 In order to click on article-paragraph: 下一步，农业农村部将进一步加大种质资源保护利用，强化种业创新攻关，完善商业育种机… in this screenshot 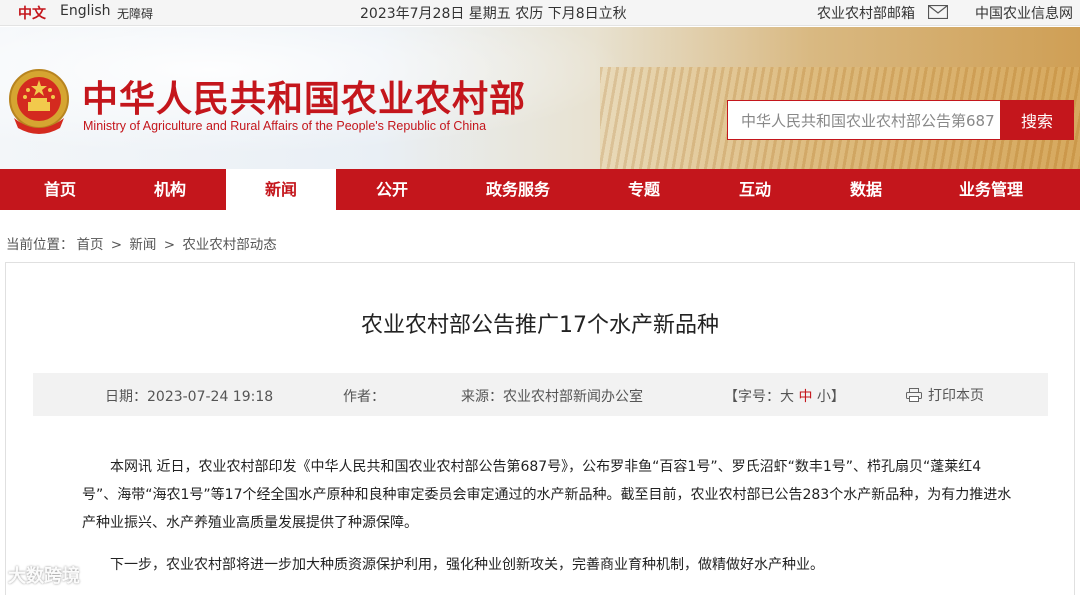, I will do `click(467, 565)`.